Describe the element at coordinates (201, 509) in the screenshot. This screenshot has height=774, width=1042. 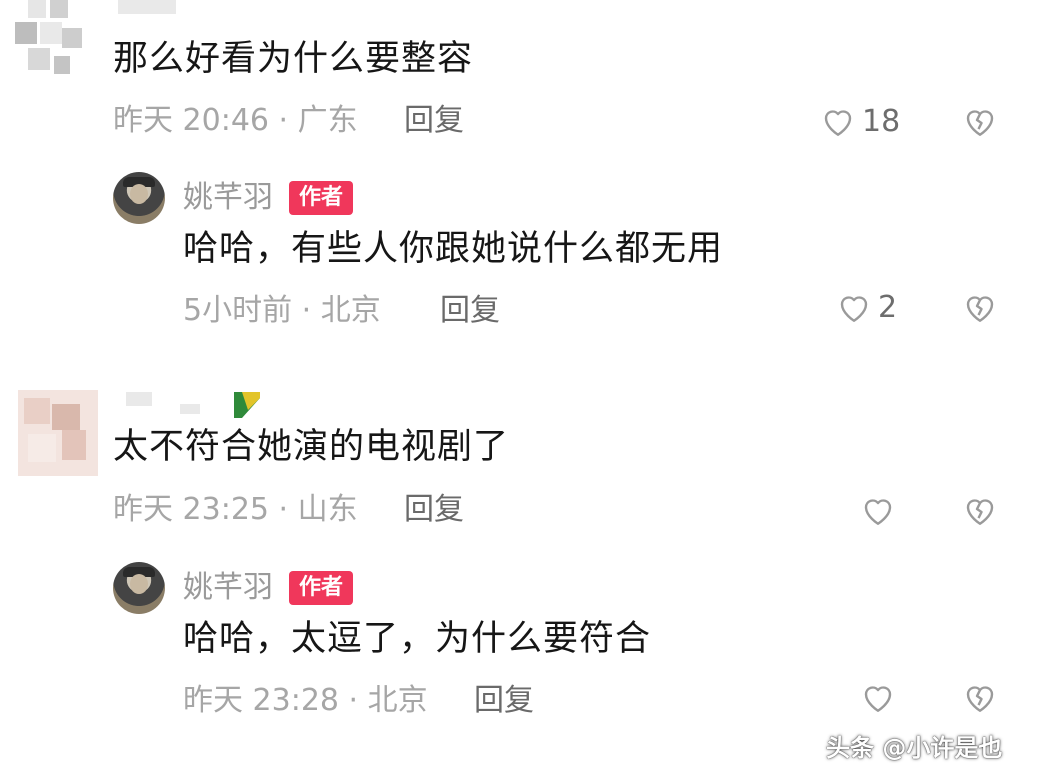
I see `comment-time: 昨天 23:25 ·` at that location.